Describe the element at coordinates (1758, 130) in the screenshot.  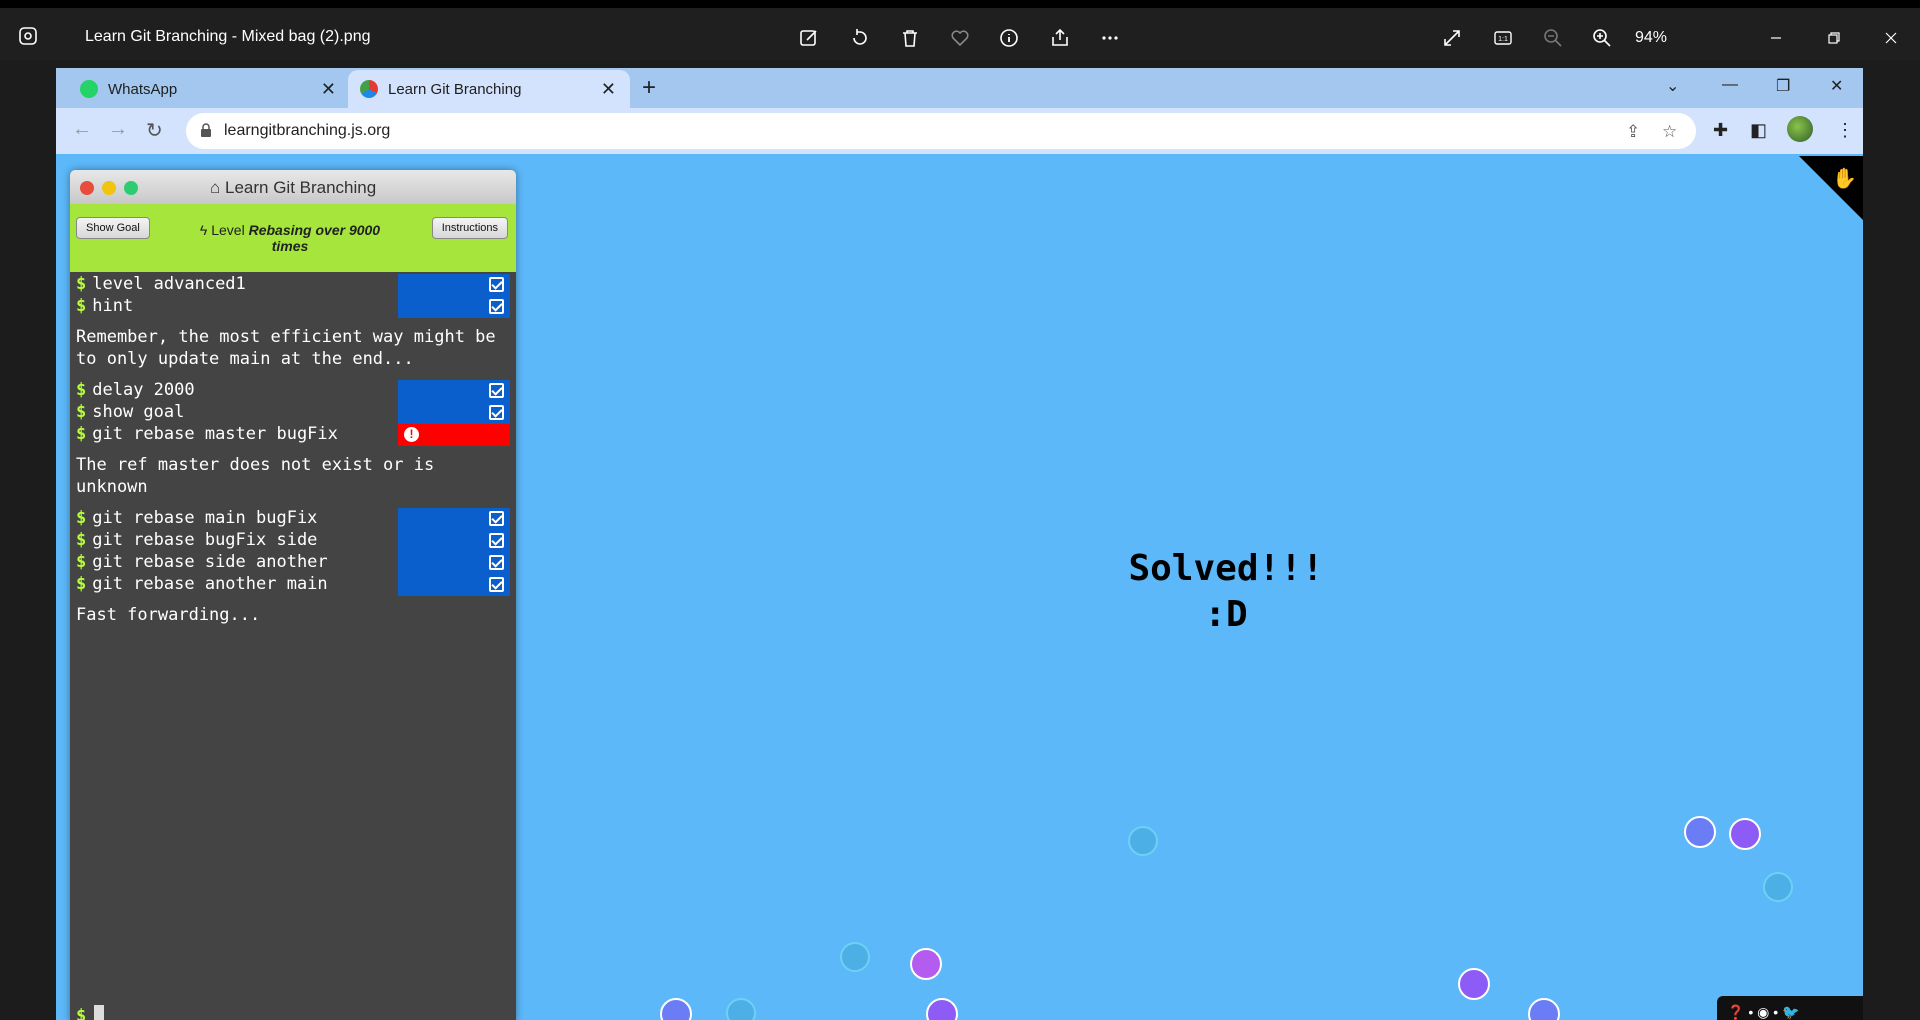
I see `side-panel-icon: ◧` at that location.